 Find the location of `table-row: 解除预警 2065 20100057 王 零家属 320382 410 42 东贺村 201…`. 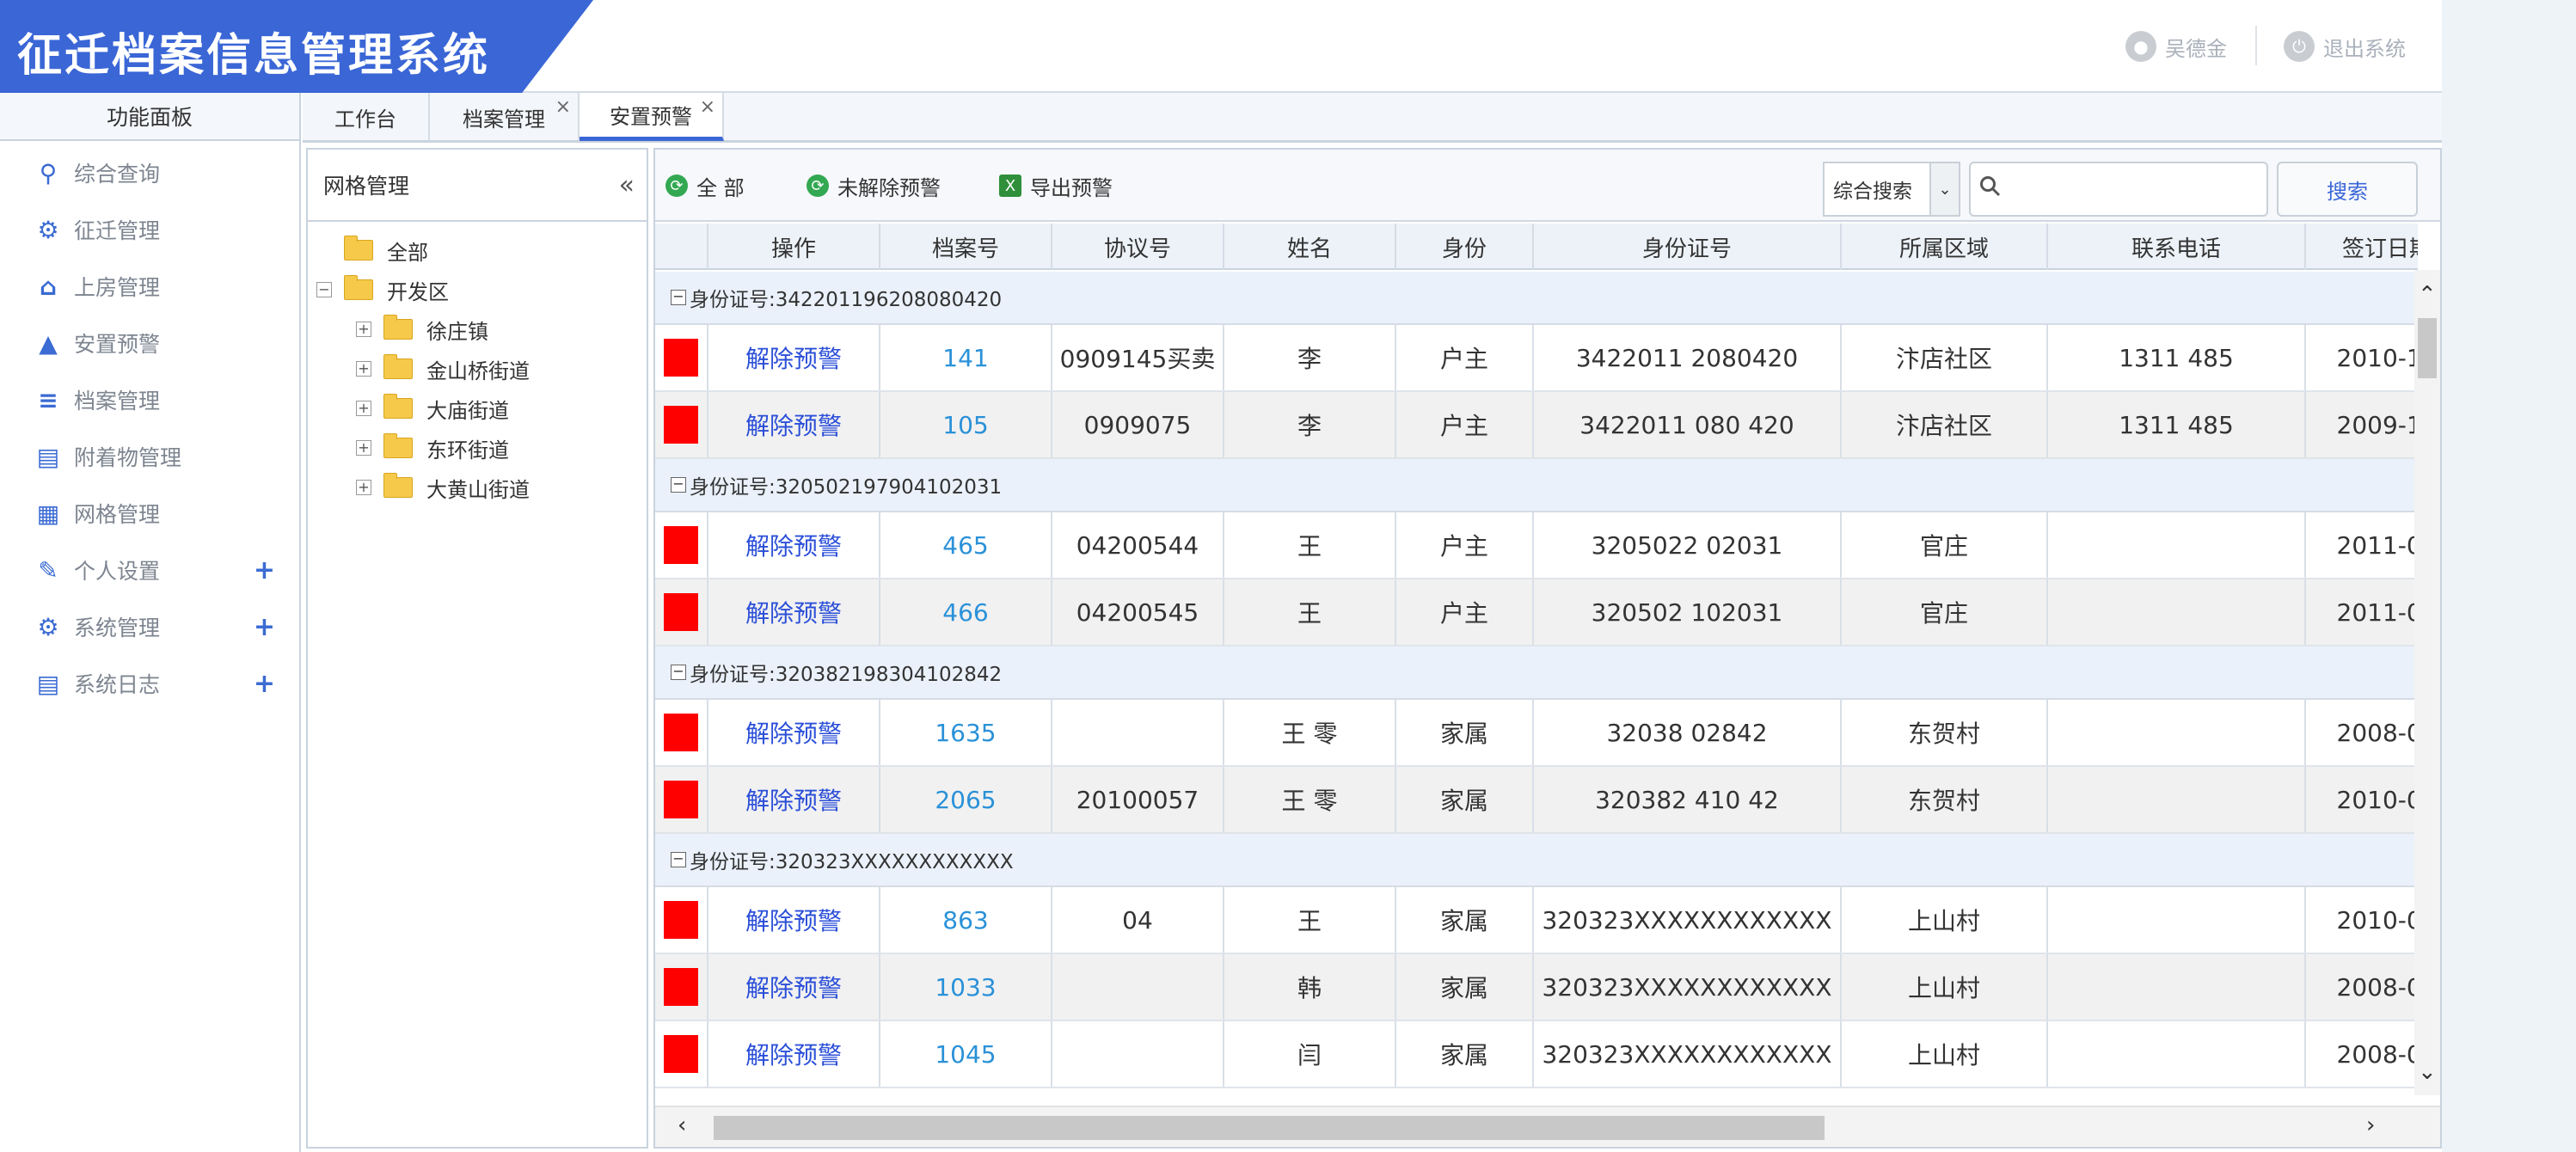

table-row: 解除预警 2065 20100057 王 零家属 320382 410 42 东贺村 201… is located at coordinates (1536, 800).